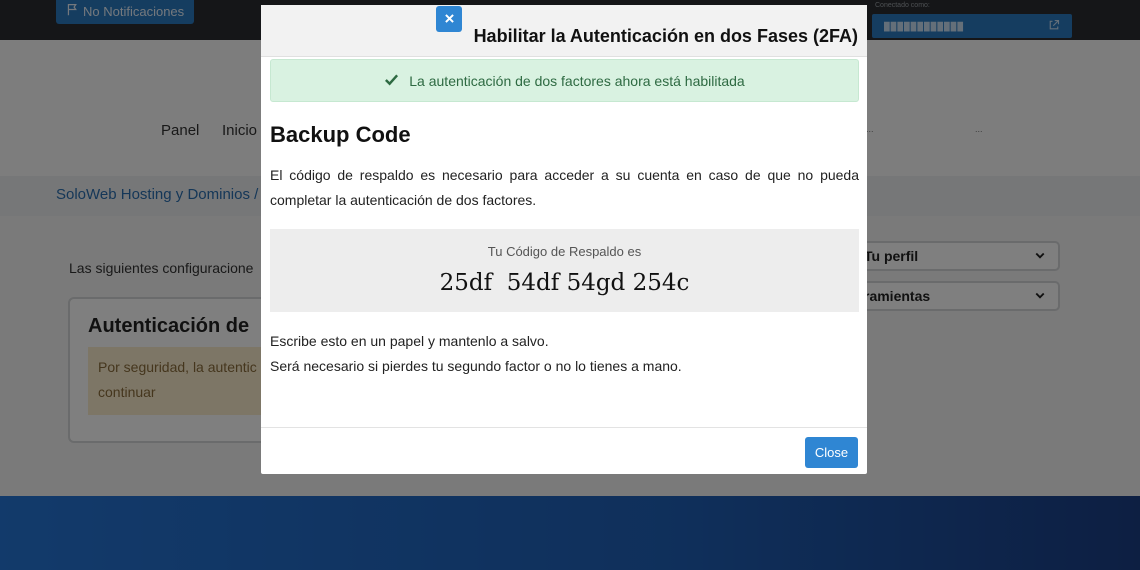  Describe the element at coordinates (831, 452) in the screenshot. I see `close-button: Close` at that location.